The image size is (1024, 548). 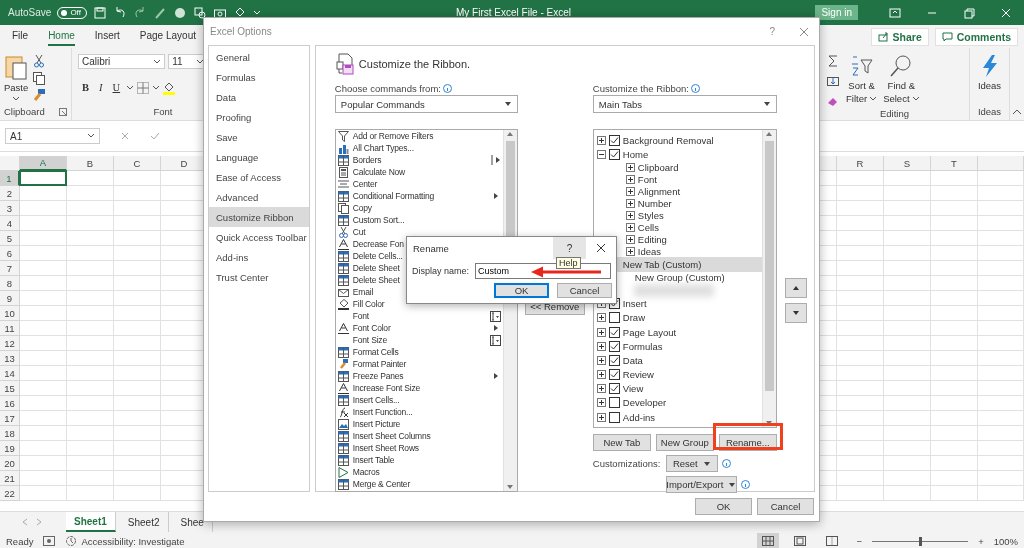 What do you see at coordinates (514, 12) in the screenshot?
I see `window-title: My First Excel File - Excel` at bounding box center [514, 12].